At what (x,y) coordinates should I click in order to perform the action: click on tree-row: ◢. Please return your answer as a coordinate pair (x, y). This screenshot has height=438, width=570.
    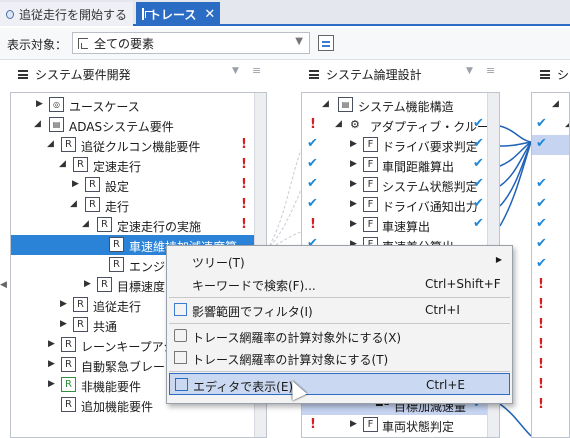
    Looking at the image, I should click on (550, 105).